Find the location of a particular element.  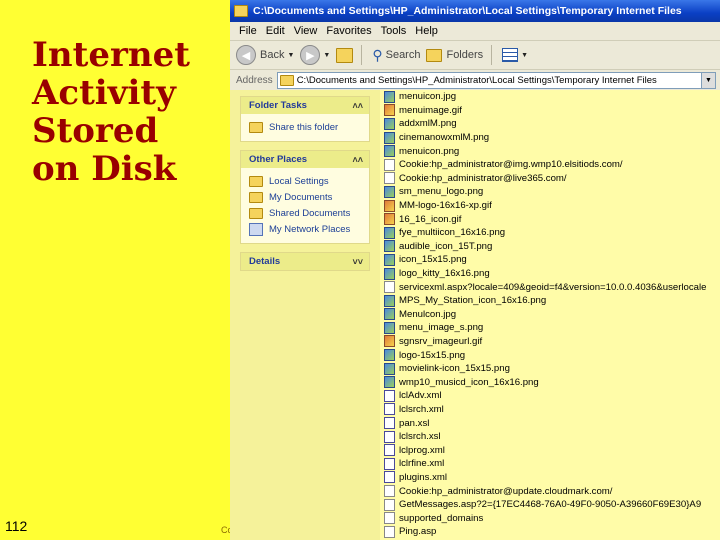

file-item: Cookie:hp_administrator@live365.com/ is located at coordinates (552, 179).